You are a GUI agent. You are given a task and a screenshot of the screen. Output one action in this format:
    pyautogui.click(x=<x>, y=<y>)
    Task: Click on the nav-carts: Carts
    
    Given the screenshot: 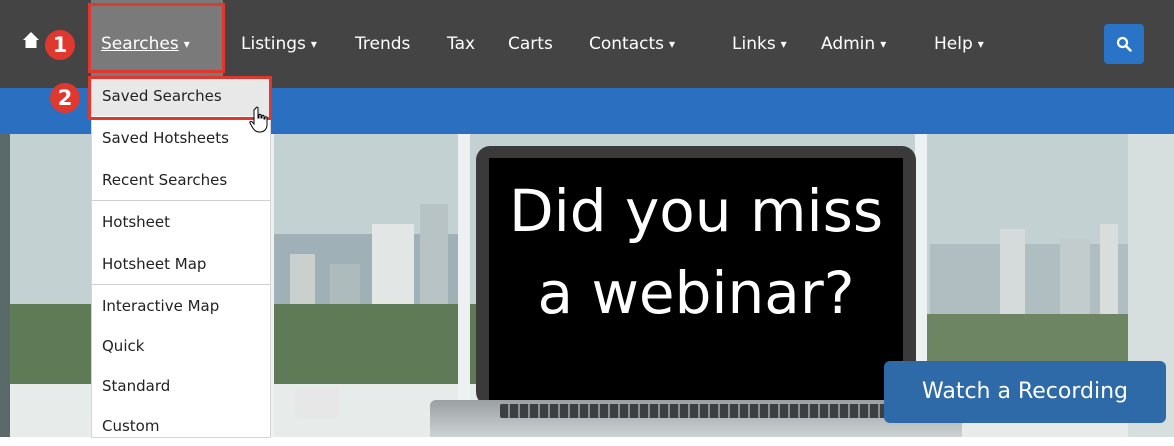 What is the action you would take?
    pyautogui.click(x=530, y=44)
    